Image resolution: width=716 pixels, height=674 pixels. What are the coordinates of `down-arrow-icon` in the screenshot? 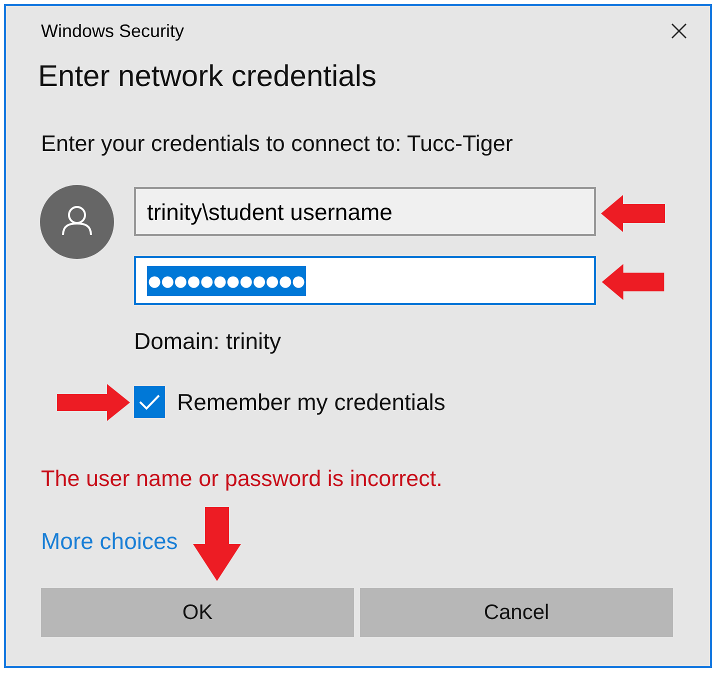 It's located at (217, 544).